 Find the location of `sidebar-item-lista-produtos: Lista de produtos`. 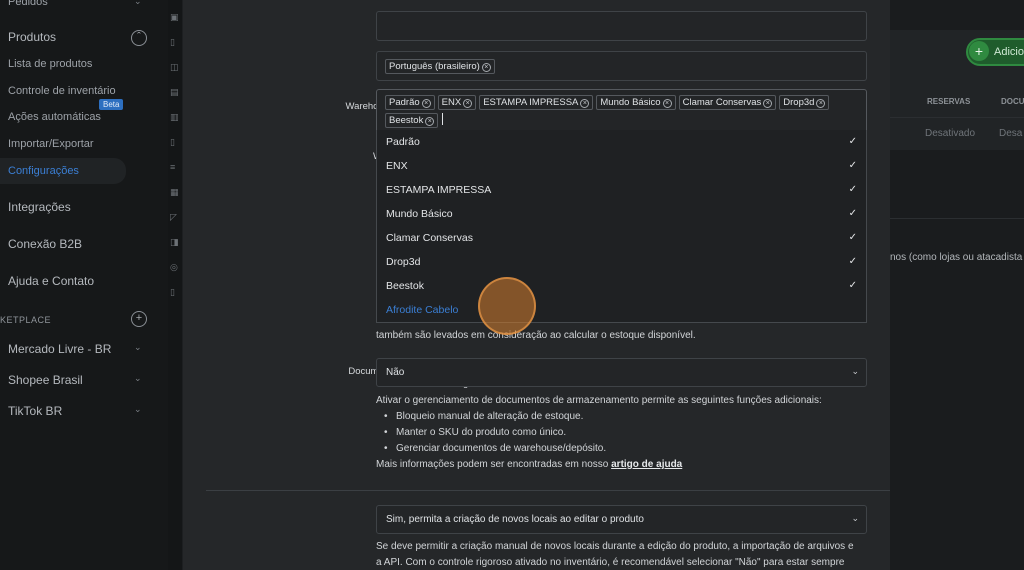

sidebar-item-lista-produtos: Lista de produtos is located at coordinates (50, 64).